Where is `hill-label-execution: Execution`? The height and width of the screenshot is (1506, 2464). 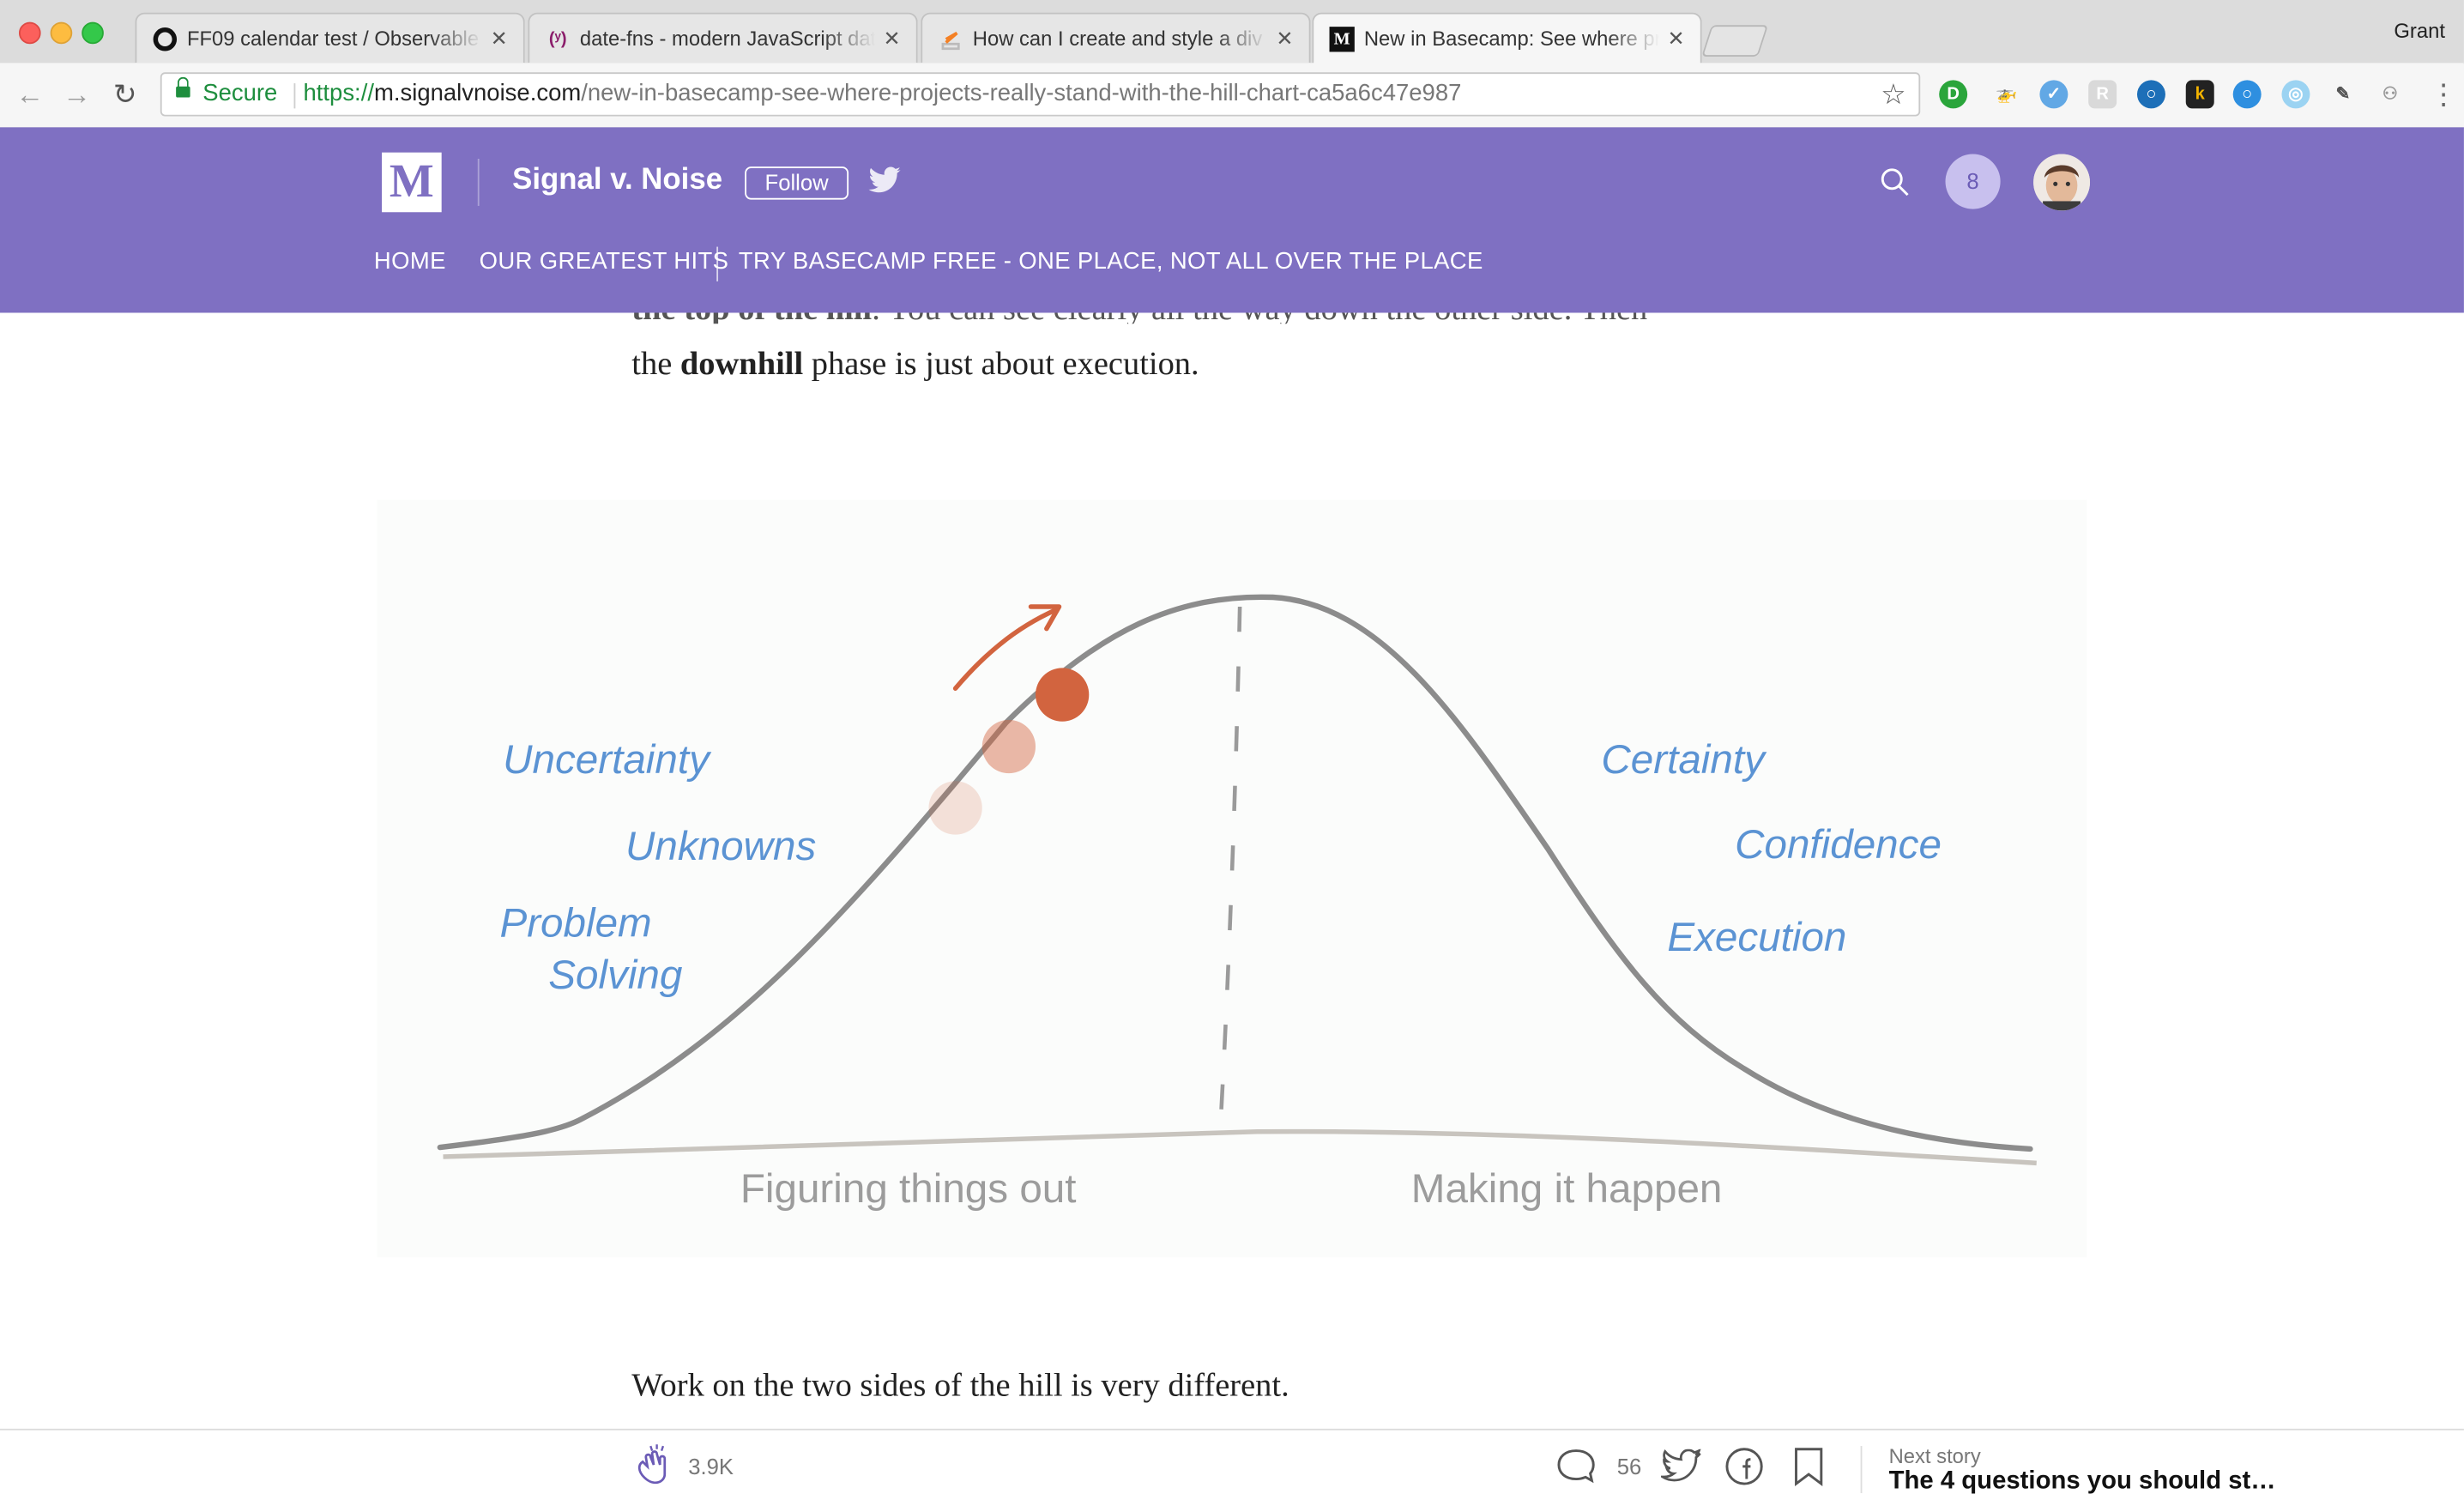 hill-label-execution: Execution is located at coordinates (1756, 938).